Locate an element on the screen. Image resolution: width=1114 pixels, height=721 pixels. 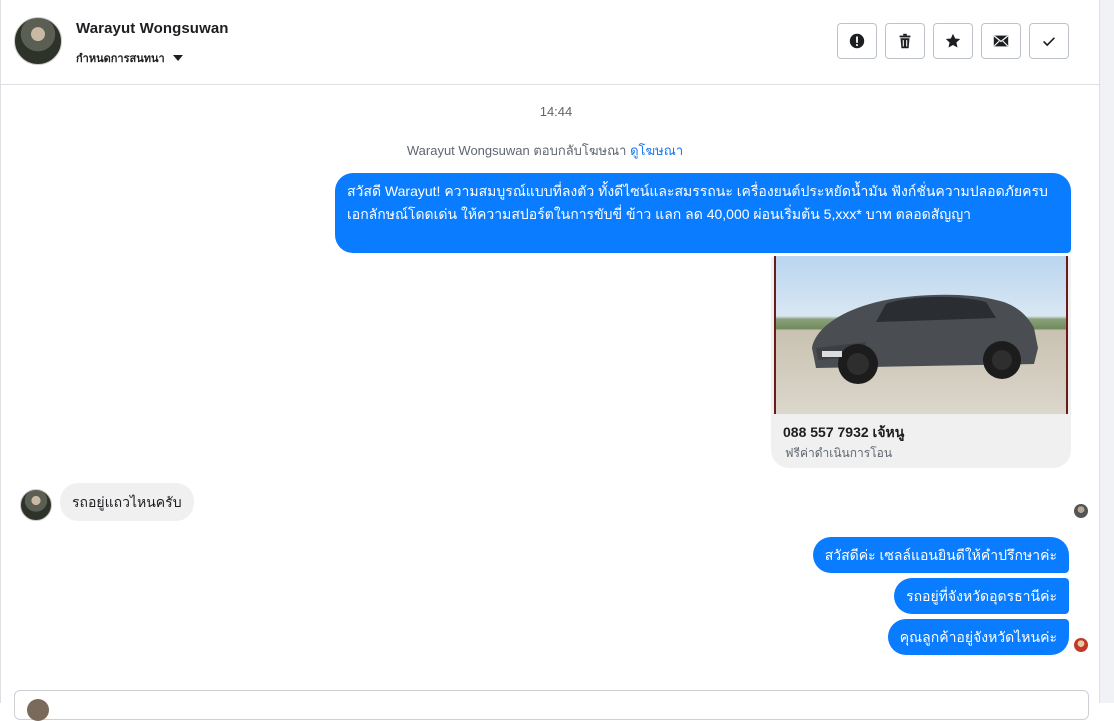
envelope-icon is located at coordinates (1001, 41).